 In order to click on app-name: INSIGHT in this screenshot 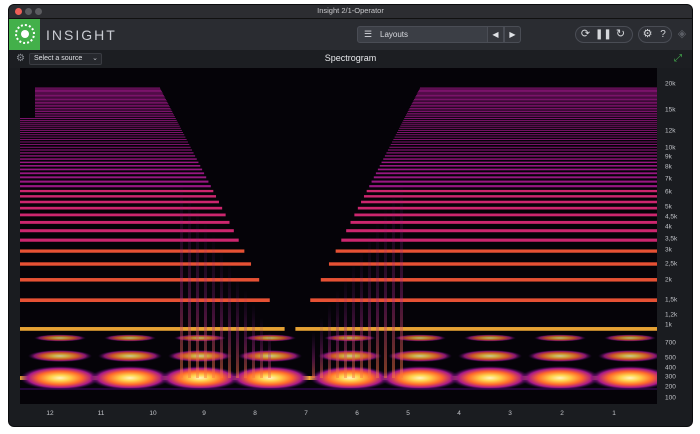, I will do `click(81, 35)`.